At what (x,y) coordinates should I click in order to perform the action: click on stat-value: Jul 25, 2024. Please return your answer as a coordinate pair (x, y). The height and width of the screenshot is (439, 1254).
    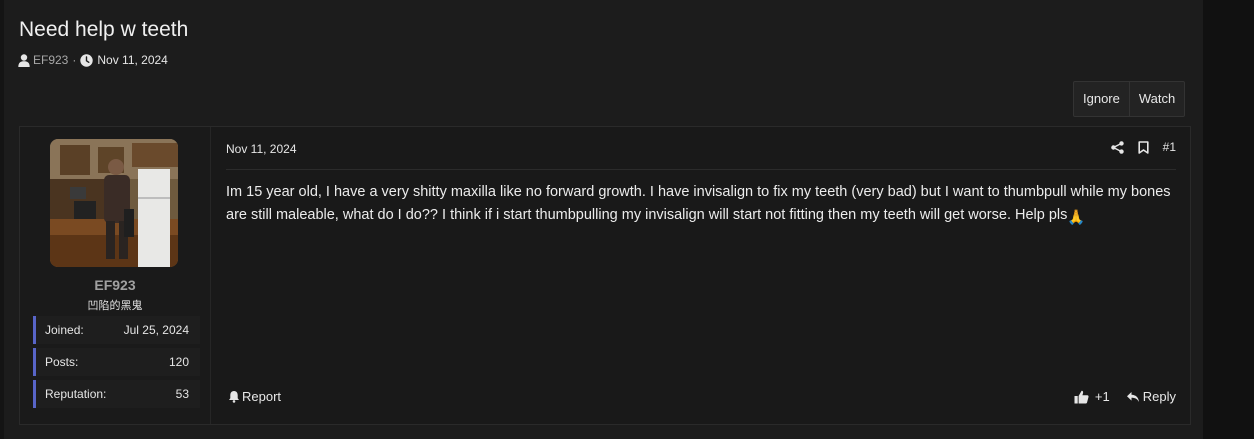
    Looking at the image, I should click on (156, 330).